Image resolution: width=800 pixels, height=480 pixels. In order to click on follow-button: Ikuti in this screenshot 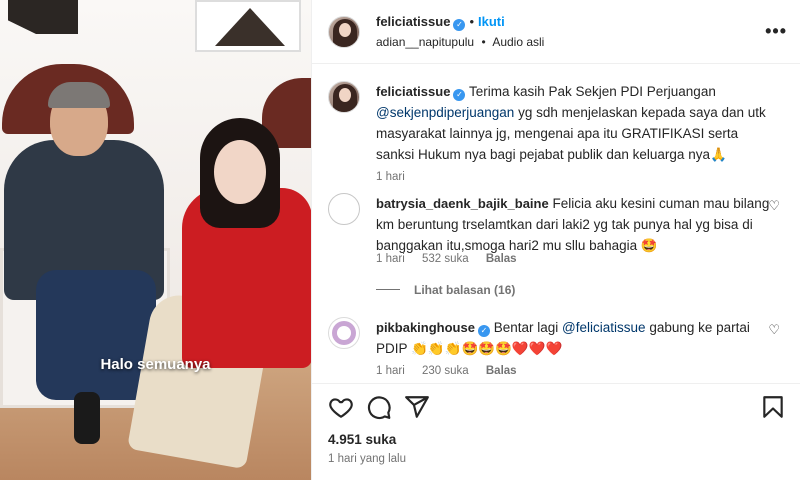, I will do `click(491, 21)`.